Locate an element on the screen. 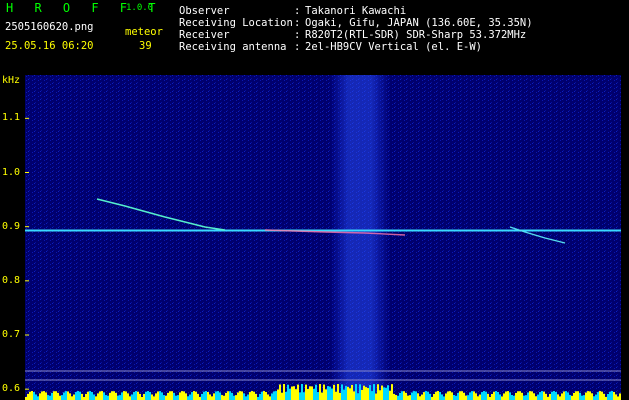  y-tick-label: 0.7 is located at coordinates (11, 334).